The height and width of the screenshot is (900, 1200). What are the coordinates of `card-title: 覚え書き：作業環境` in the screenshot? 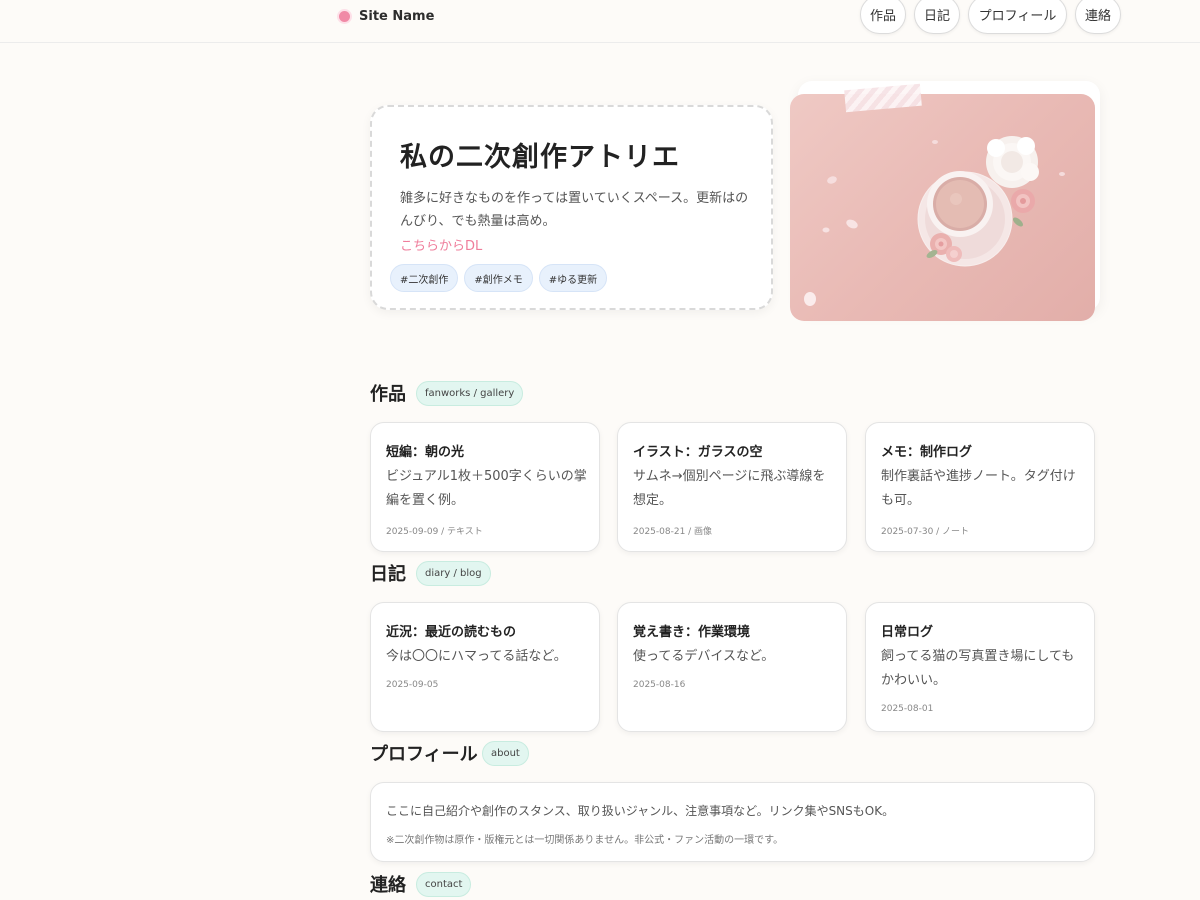 It's located at (692, 632).